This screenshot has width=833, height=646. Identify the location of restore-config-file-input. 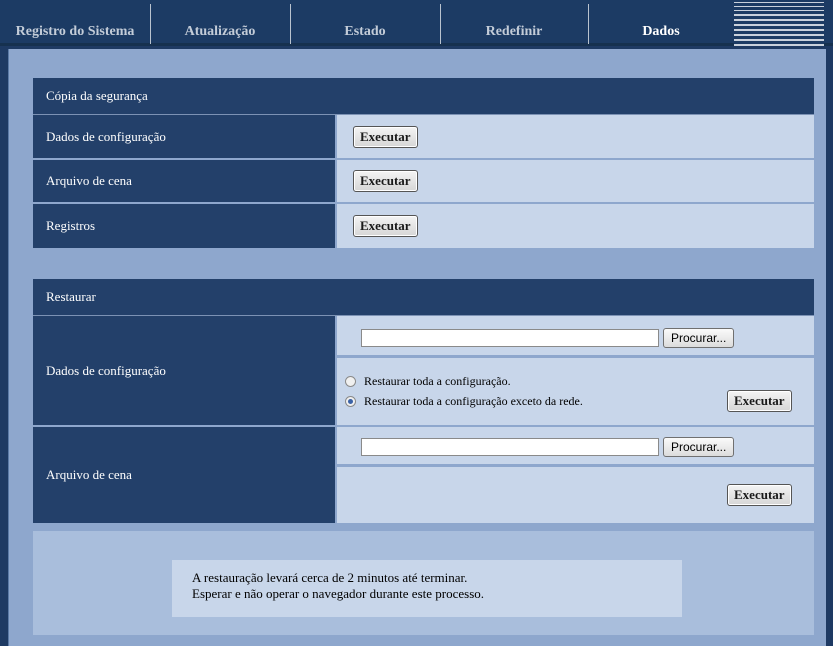
(510, 338).